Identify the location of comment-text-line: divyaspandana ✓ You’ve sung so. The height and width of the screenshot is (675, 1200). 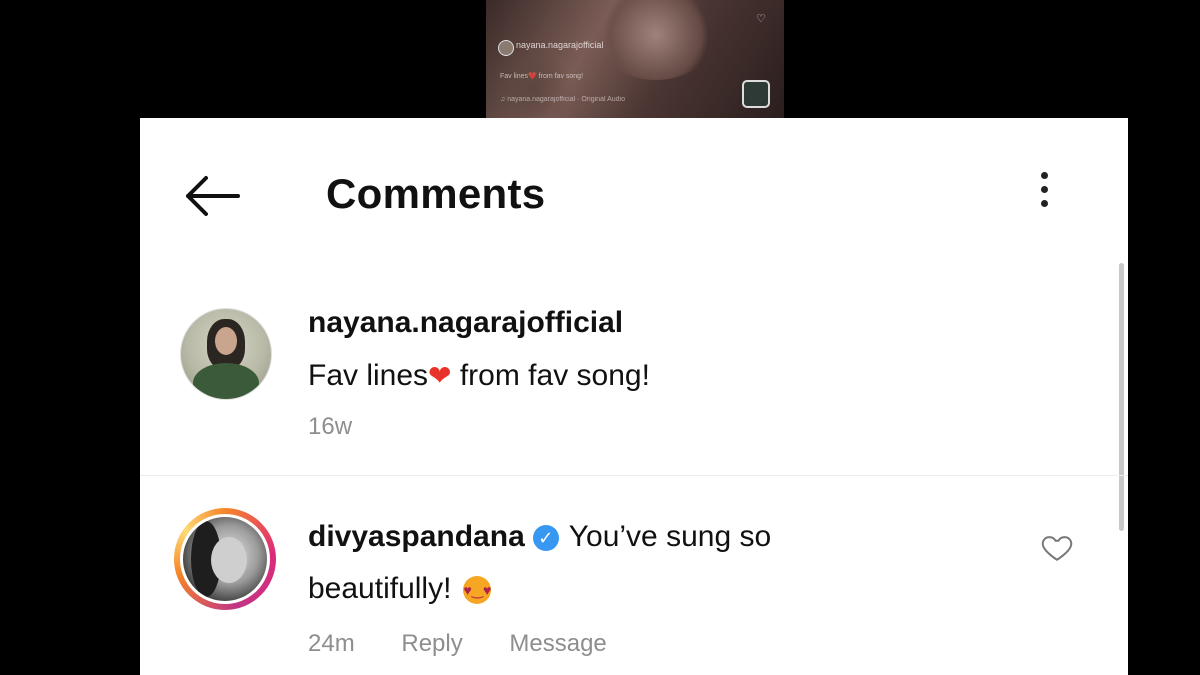
(539, 537).